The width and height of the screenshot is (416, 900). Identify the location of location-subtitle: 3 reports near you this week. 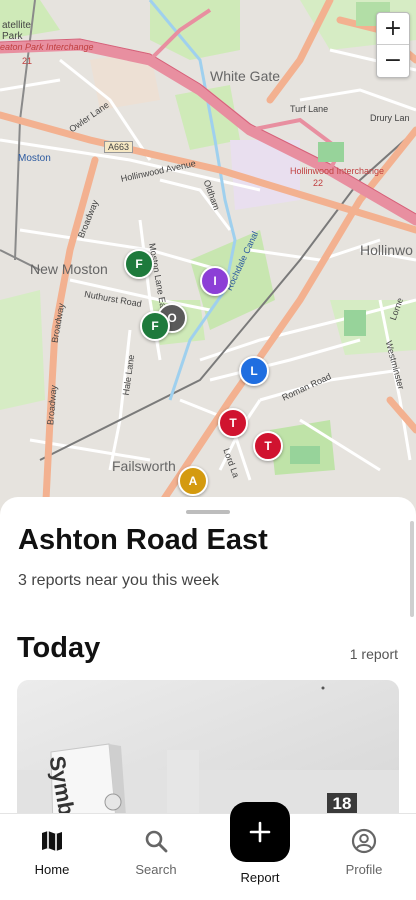
(118, 580).